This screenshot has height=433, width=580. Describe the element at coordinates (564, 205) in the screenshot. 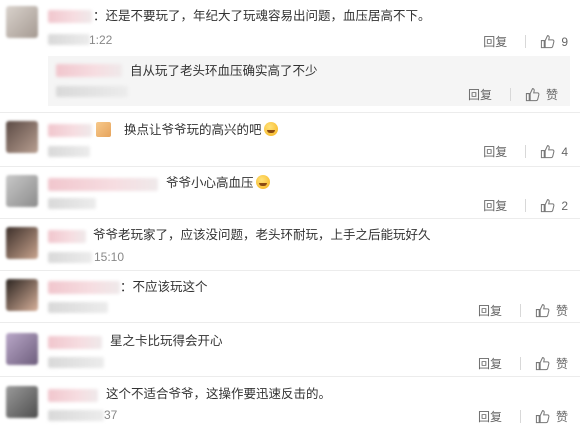

I see `like-count: 2` at that location.